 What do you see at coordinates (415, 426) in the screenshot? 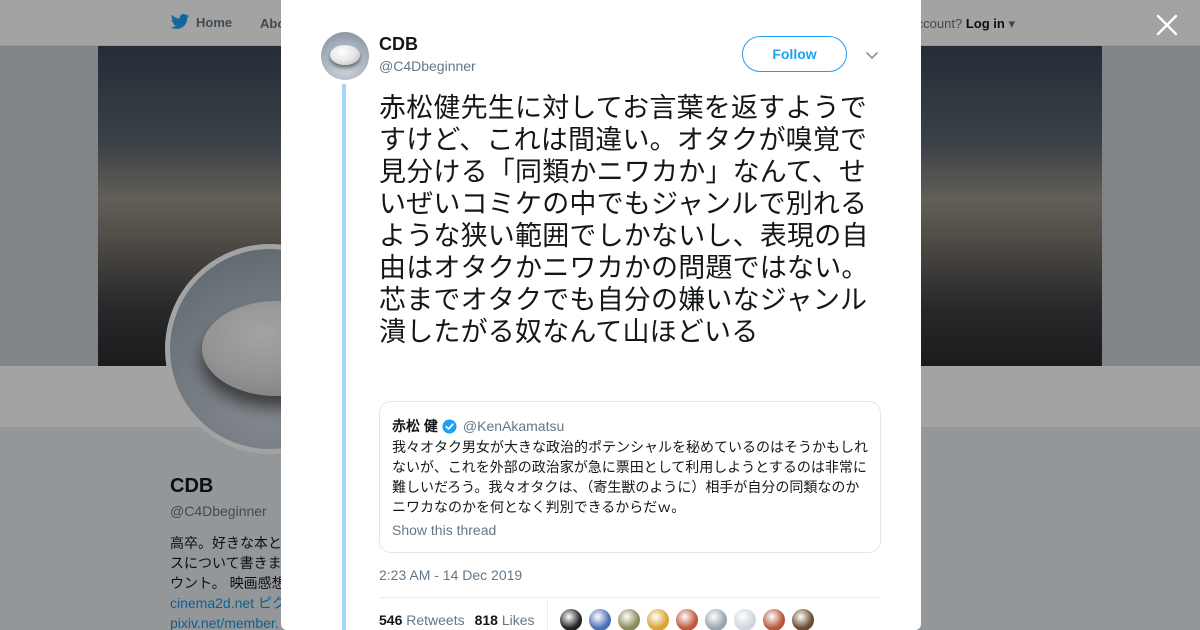
I see `quoted-author-name: 赤松 健` at bounding box center [415, 426].